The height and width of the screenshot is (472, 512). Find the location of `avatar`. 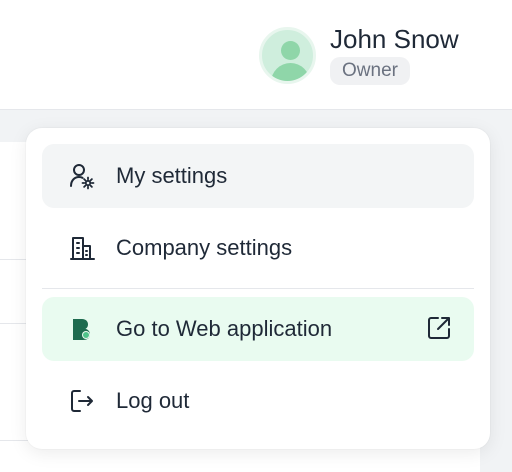

avatar is located at coordinates (287, 55).